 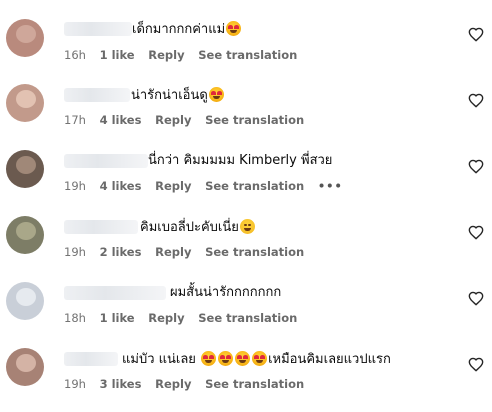 What do you see at coordinates (121, 384) in the screenshot?
I see `likes-count-link: 3 likes` at bounding box center [121, 384].